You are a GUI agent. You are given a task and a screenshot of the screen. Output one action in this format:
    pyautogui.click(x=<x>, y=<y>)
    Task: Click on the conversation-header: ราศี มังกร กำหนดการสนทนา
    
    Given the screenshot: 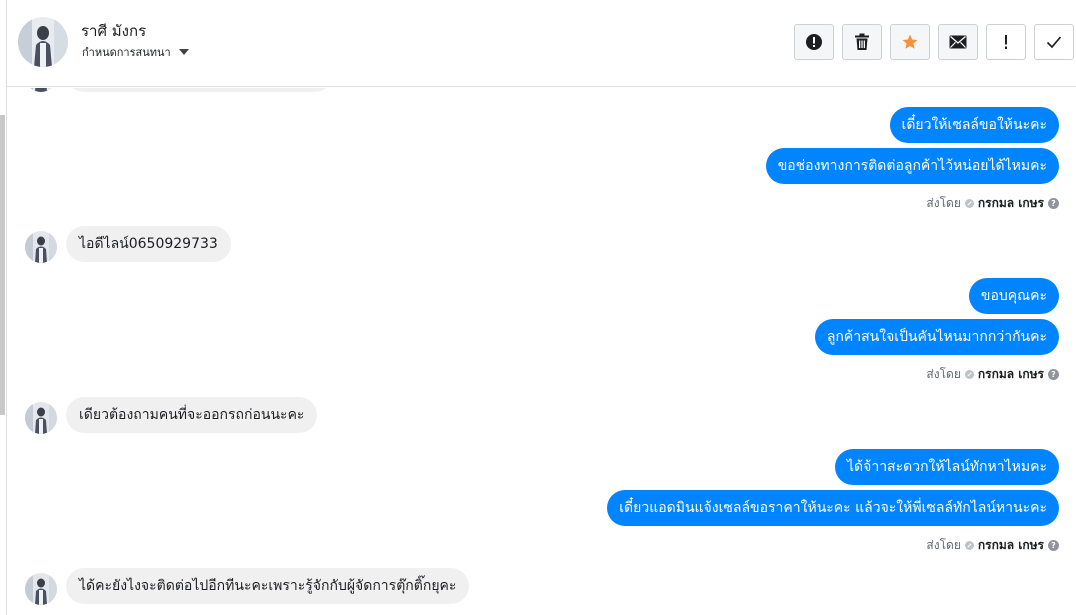 What is the action you would take?
    pyautogui.click(x=541, y=43)
    